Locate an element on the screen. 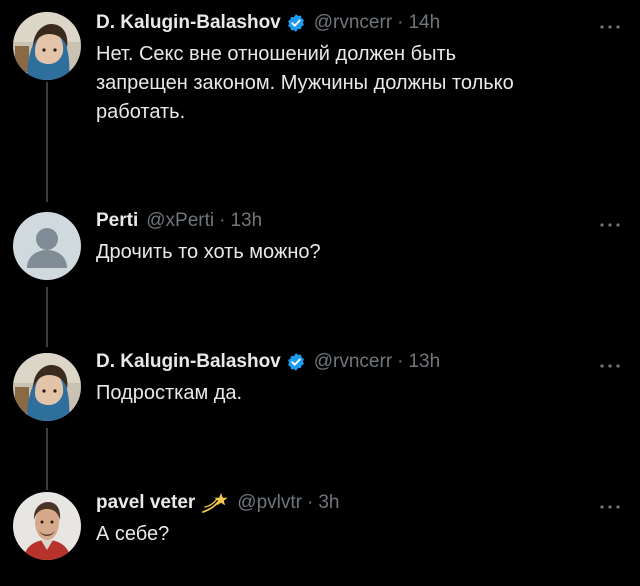 The image size is (640, 586). author-handle: @pvlvtr is located at coordinates (269, 503).